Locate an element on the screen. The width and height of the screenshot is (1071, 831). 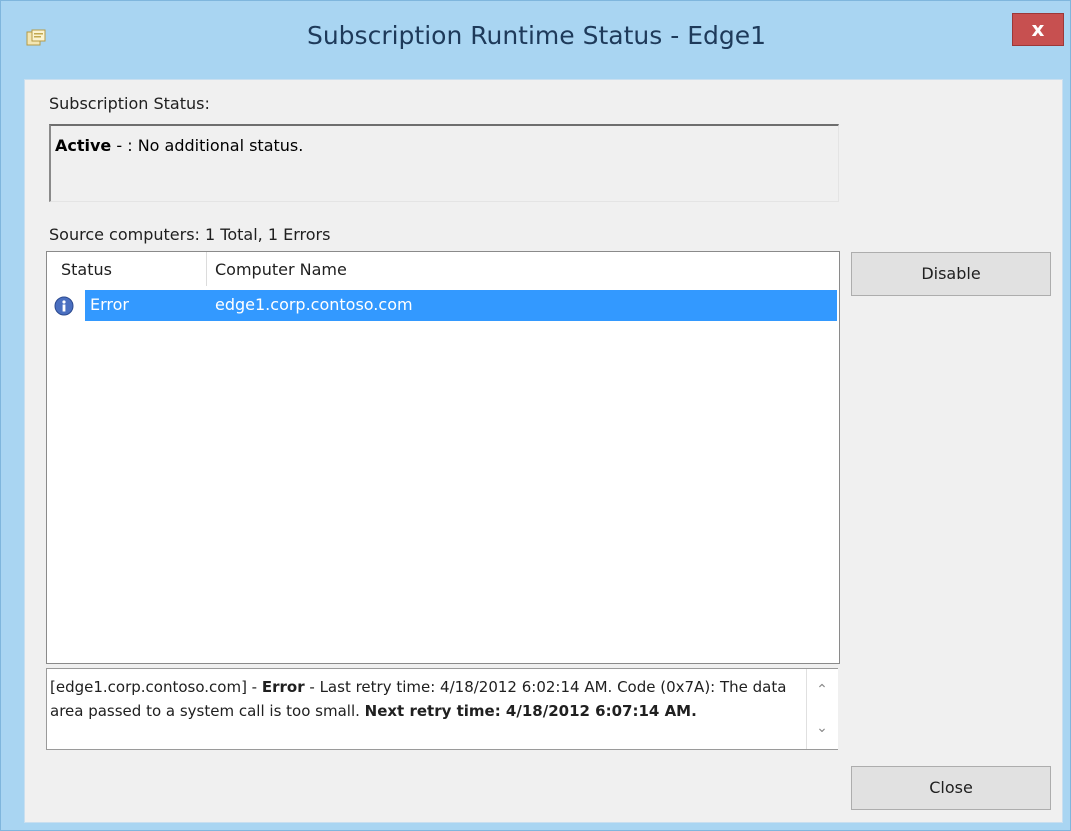
status-state: Active is located at coordinates (83, 145).